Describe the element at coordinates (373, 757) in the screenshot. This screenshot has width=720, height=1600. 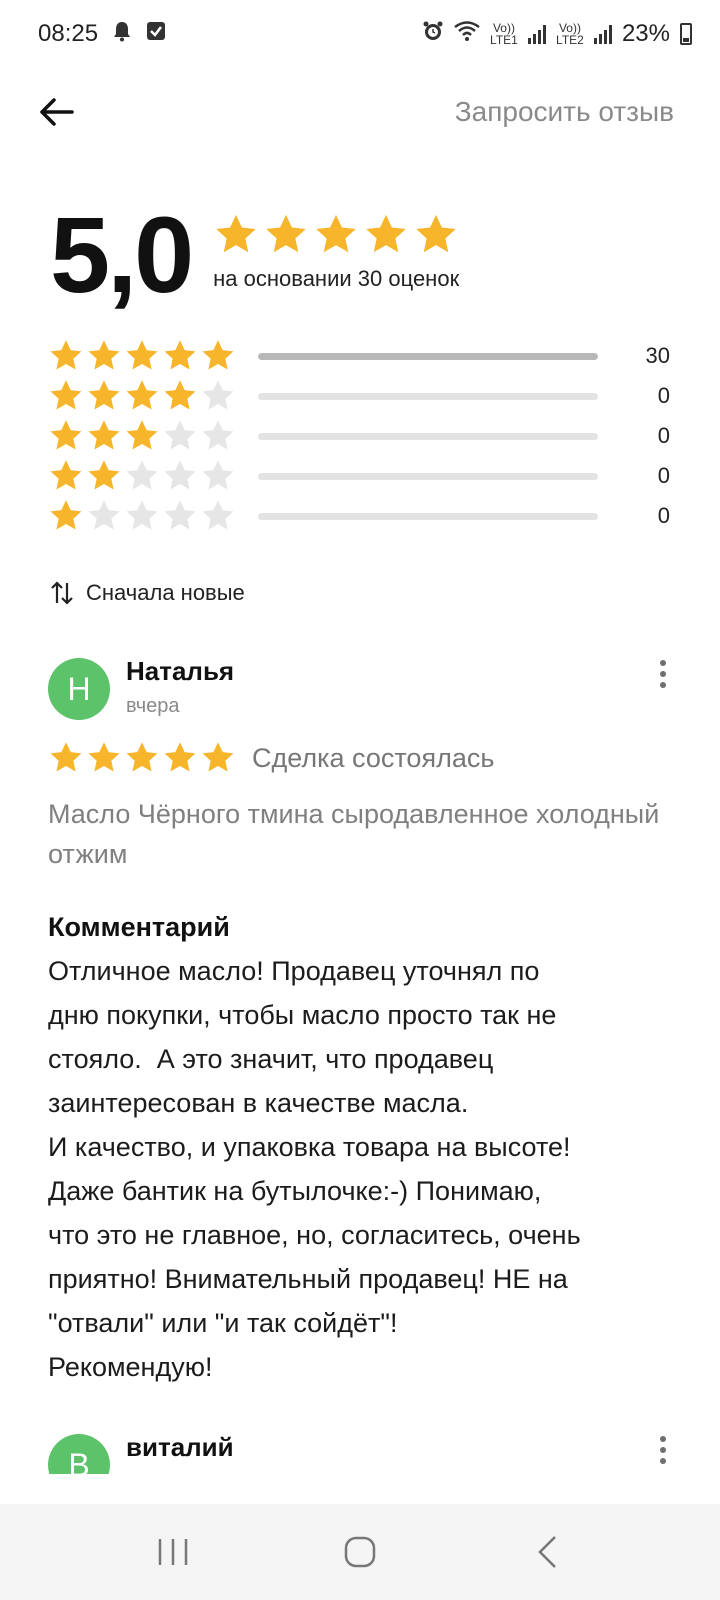
I see `deal-status: Сделка состоялась` at that location.